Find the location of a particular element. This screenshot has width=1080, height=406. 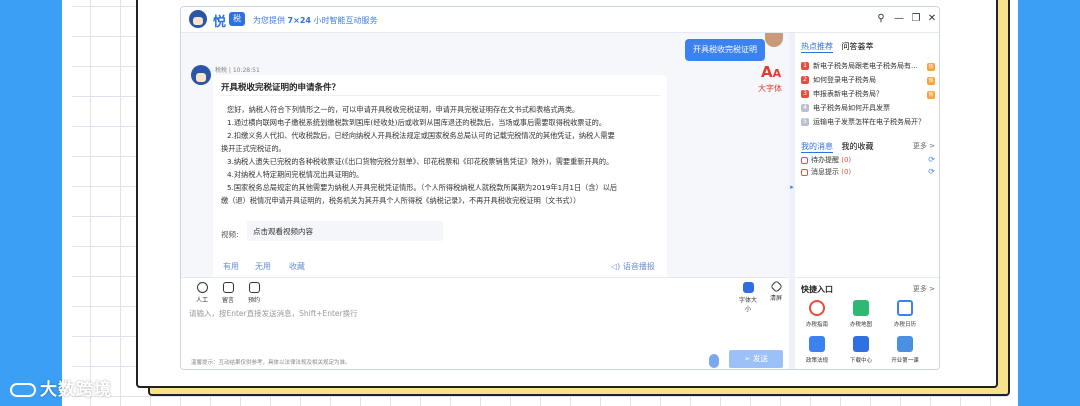

message-input: 请输入，按Enter直接发送消息，Shift+Enter换行 is located at coordinates (273, 313).